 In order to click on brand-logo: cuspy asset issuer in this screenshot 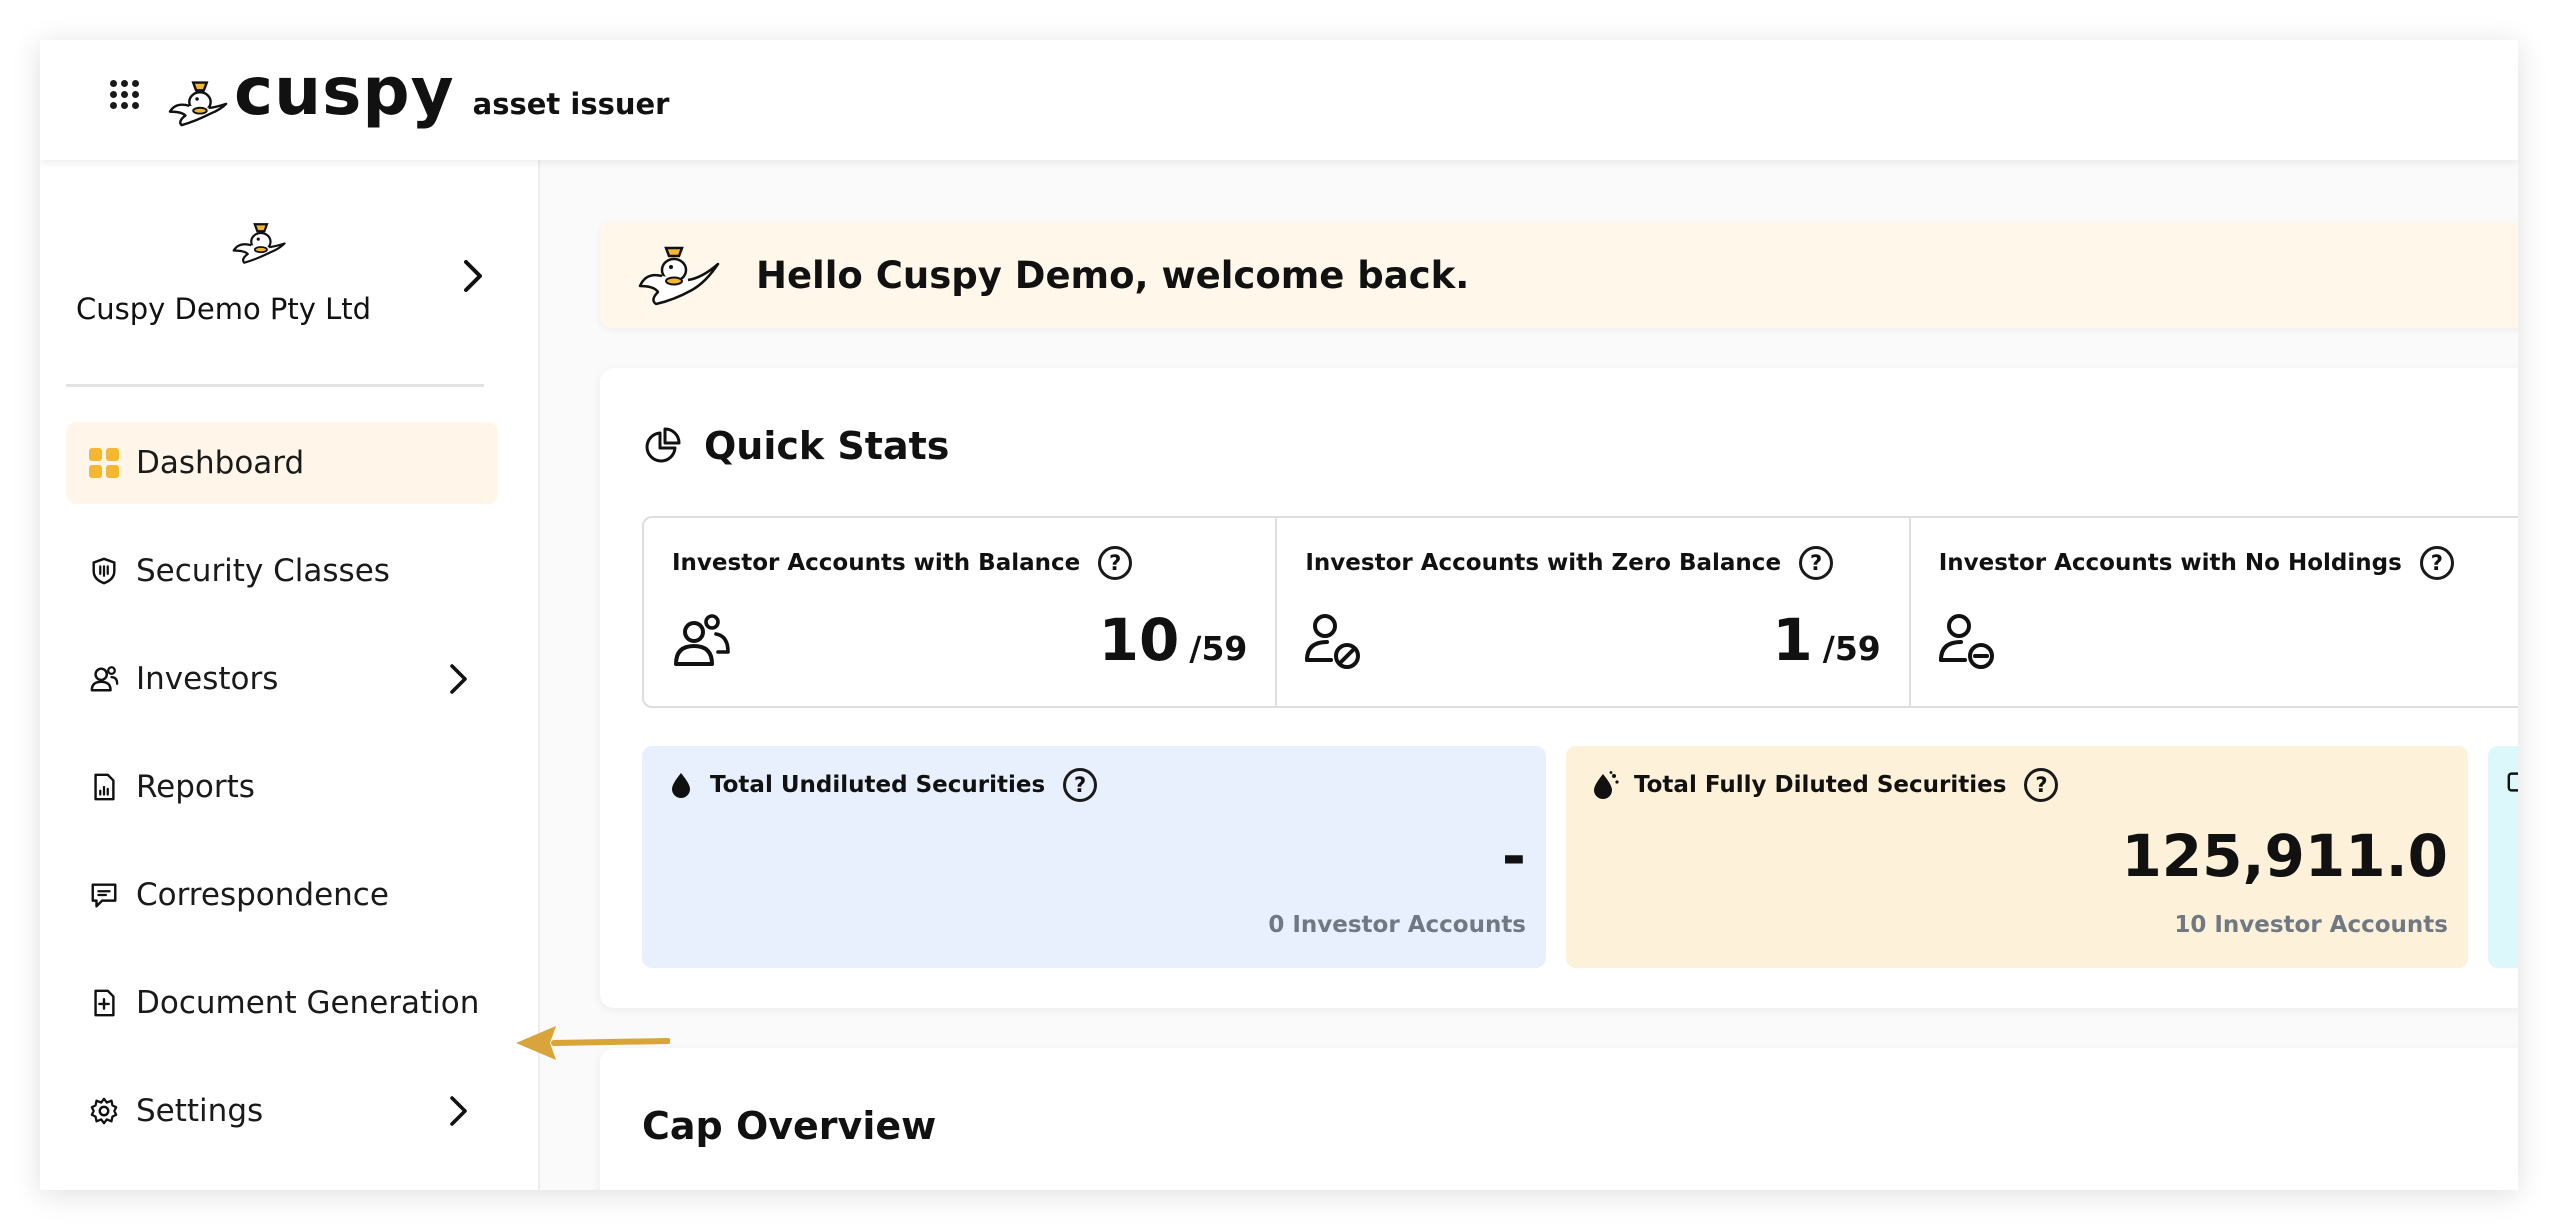, I will do `click(419, 96)`.